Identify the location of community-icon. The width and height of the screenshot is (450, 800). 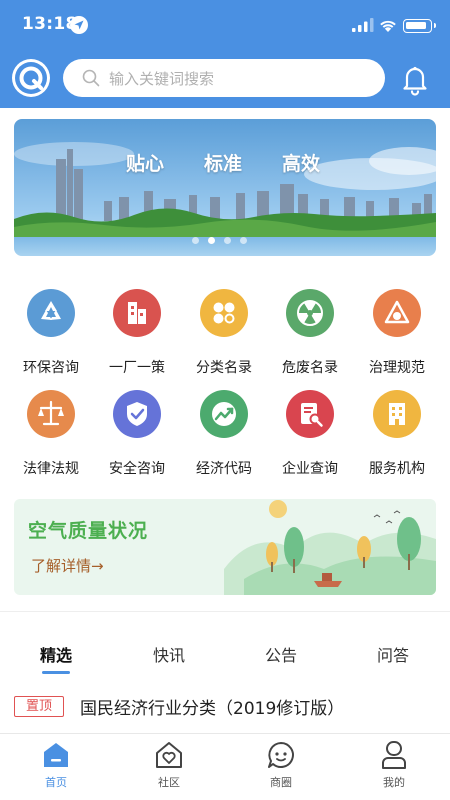
(169, 755).